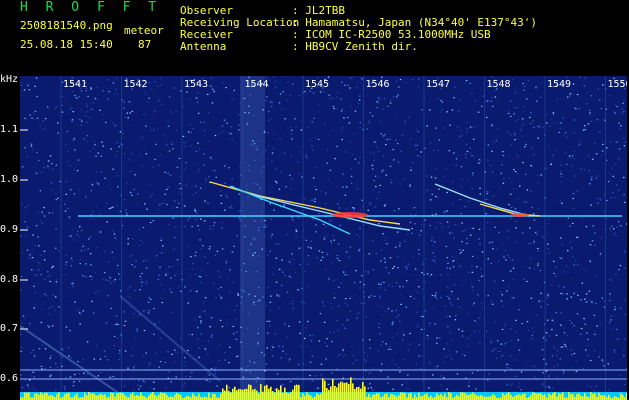 This screenshot has width=629, height=400. Describe the element at coordinates (317, 84) in the screenshot. I see `x-tick-label: 1545` at that location.